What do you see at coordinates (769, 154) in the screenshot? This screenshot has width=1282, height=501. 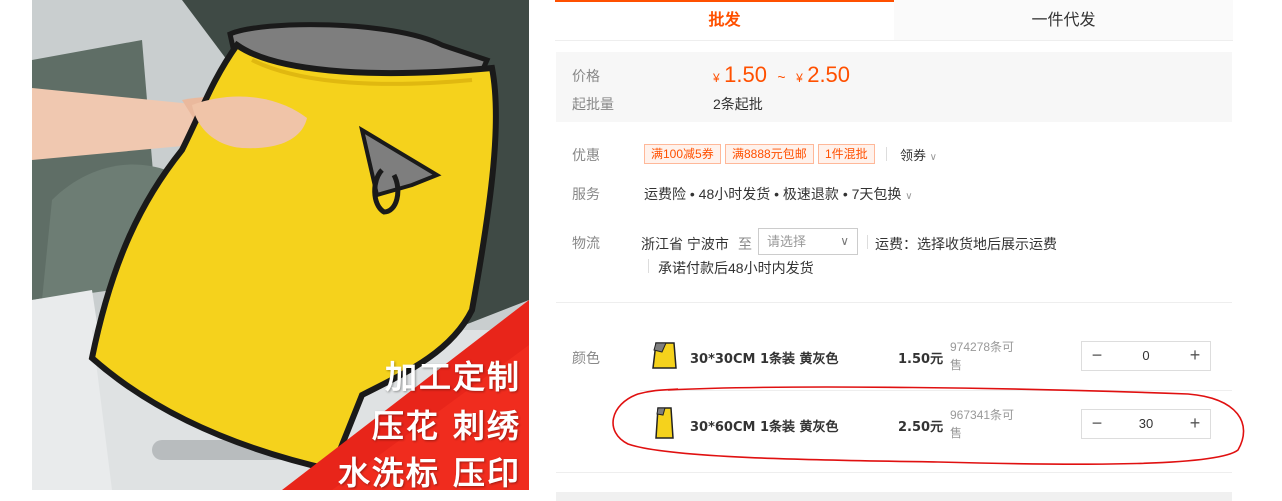 I see `coupon-free-shipping: 满8888元包邮` at bounding box center [769, 154].